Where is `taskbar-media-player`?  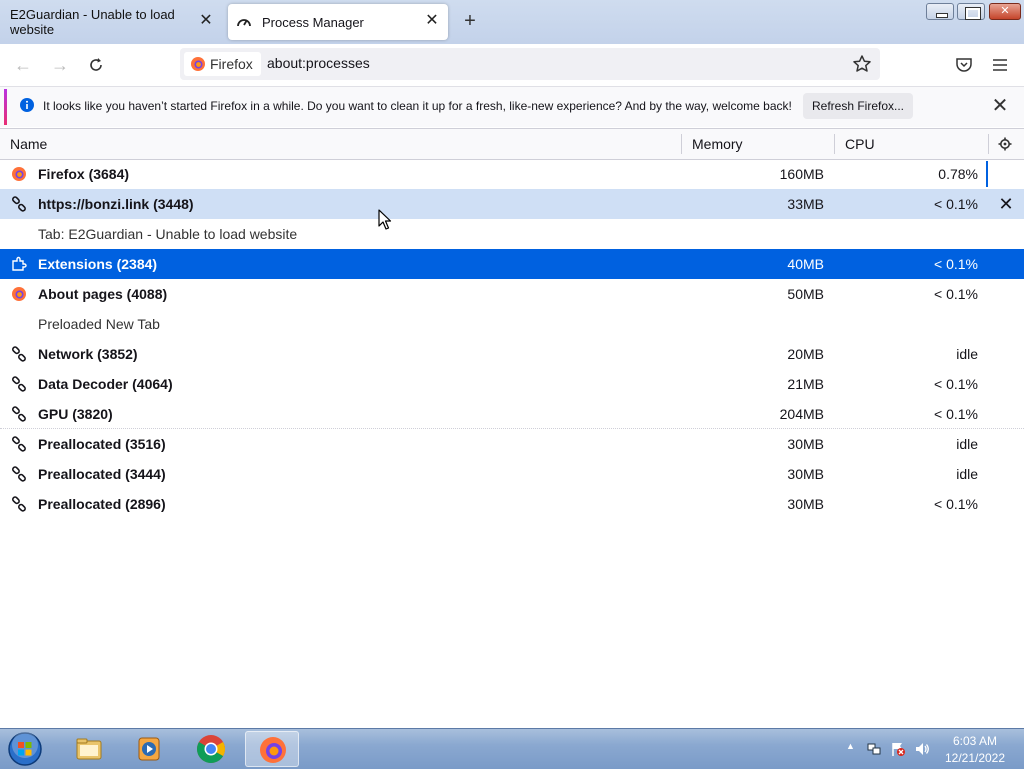 taskbar-media-player is located at coordinates (149, 749).